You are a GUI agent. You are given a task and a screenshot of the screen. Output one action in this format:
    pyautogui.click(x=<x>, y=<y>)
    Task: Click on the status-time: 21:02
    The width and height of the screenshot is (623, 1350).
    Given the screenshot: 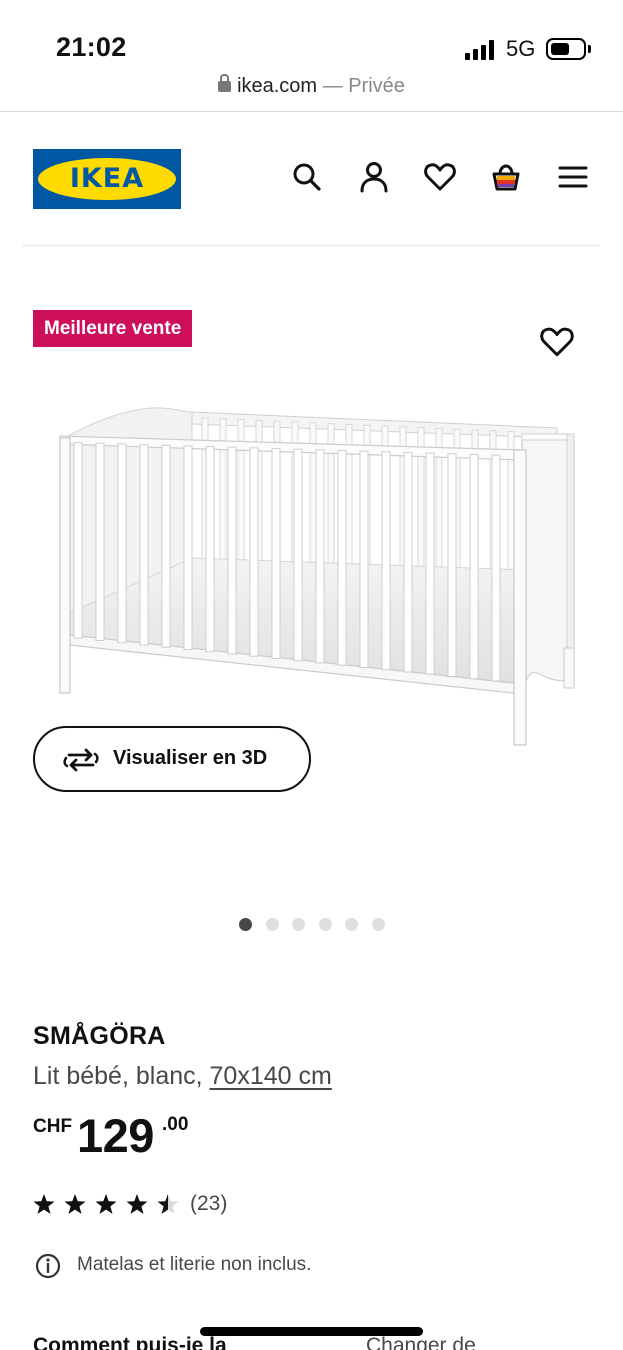 What is the action you would take?
    pyautogui.click(x=91, y=47)
    